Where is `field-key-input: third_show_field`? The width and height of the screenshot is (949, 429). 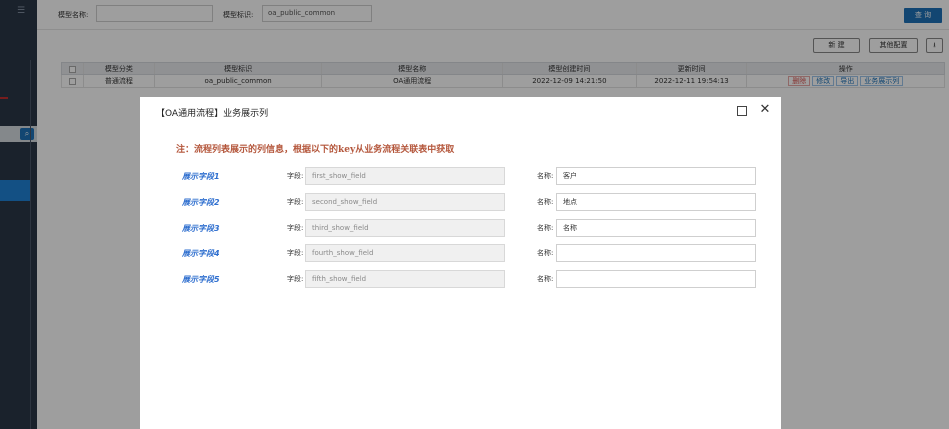 field-key-input: third_show_field is located at coordinates (405, 228).